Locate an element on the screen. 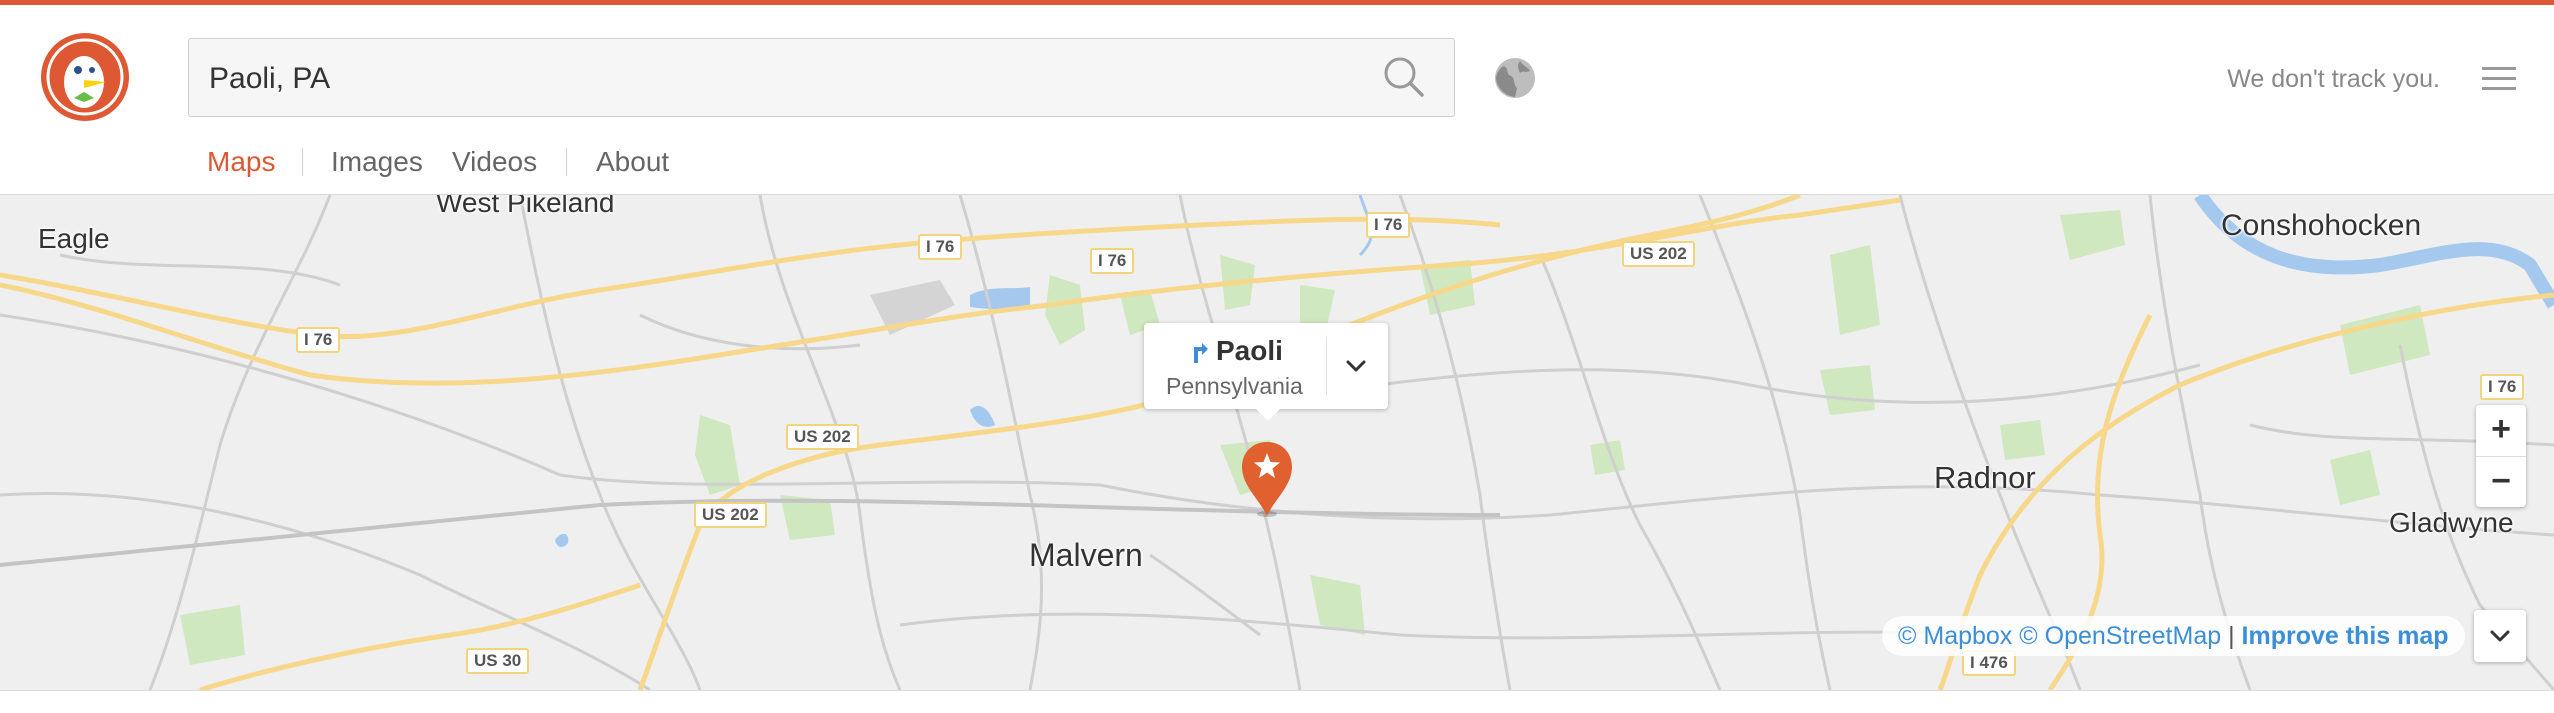 This screenshot has width=2554, height=713. tab-maps: Maps is located at coordinates (241, 170).